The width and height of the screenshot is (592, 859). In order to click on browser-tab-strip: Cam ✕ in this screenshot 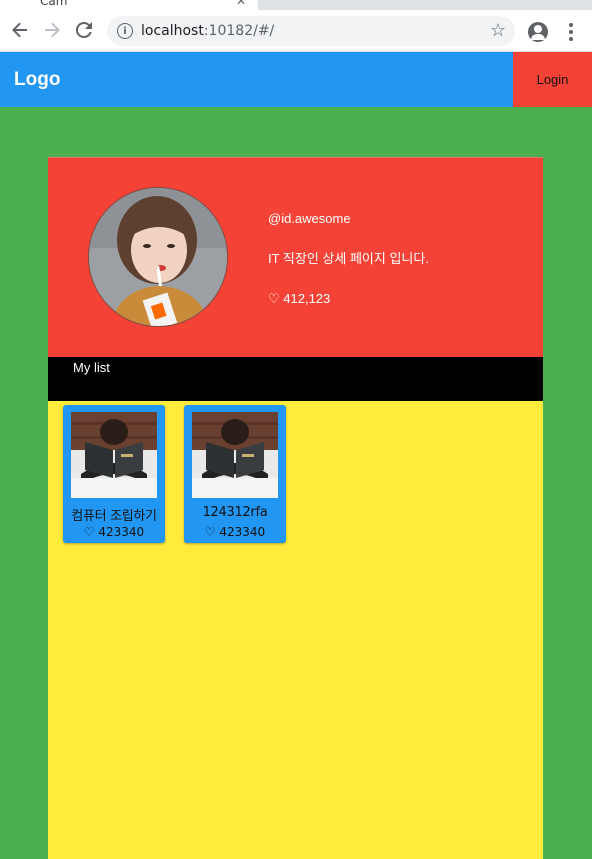, I will do `click(296, 5)`.